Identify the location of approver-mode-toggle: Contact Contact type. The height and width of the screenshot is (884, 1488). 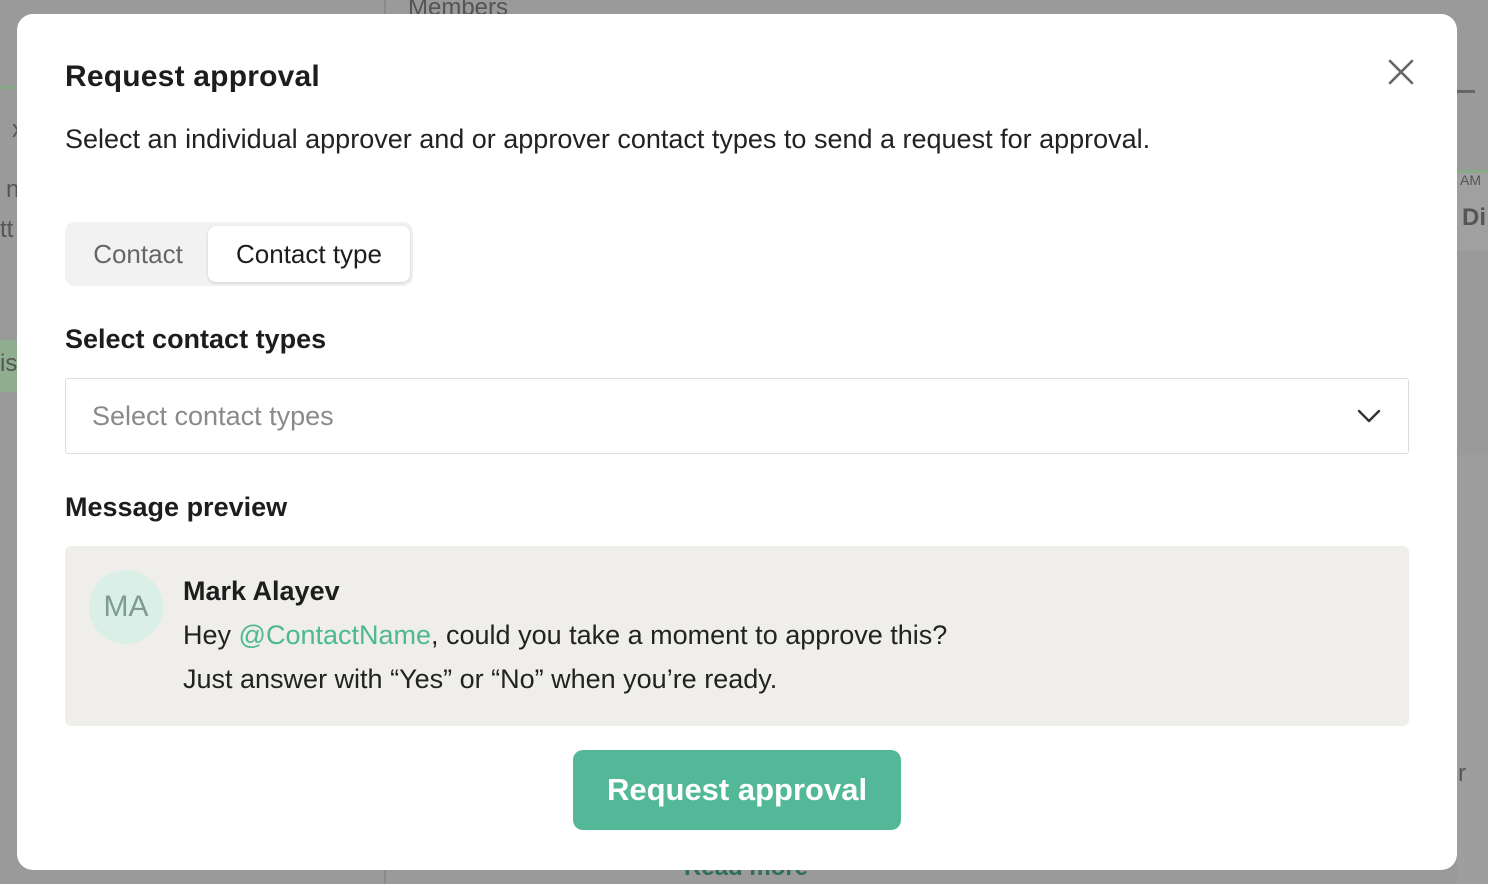
(239, 254).